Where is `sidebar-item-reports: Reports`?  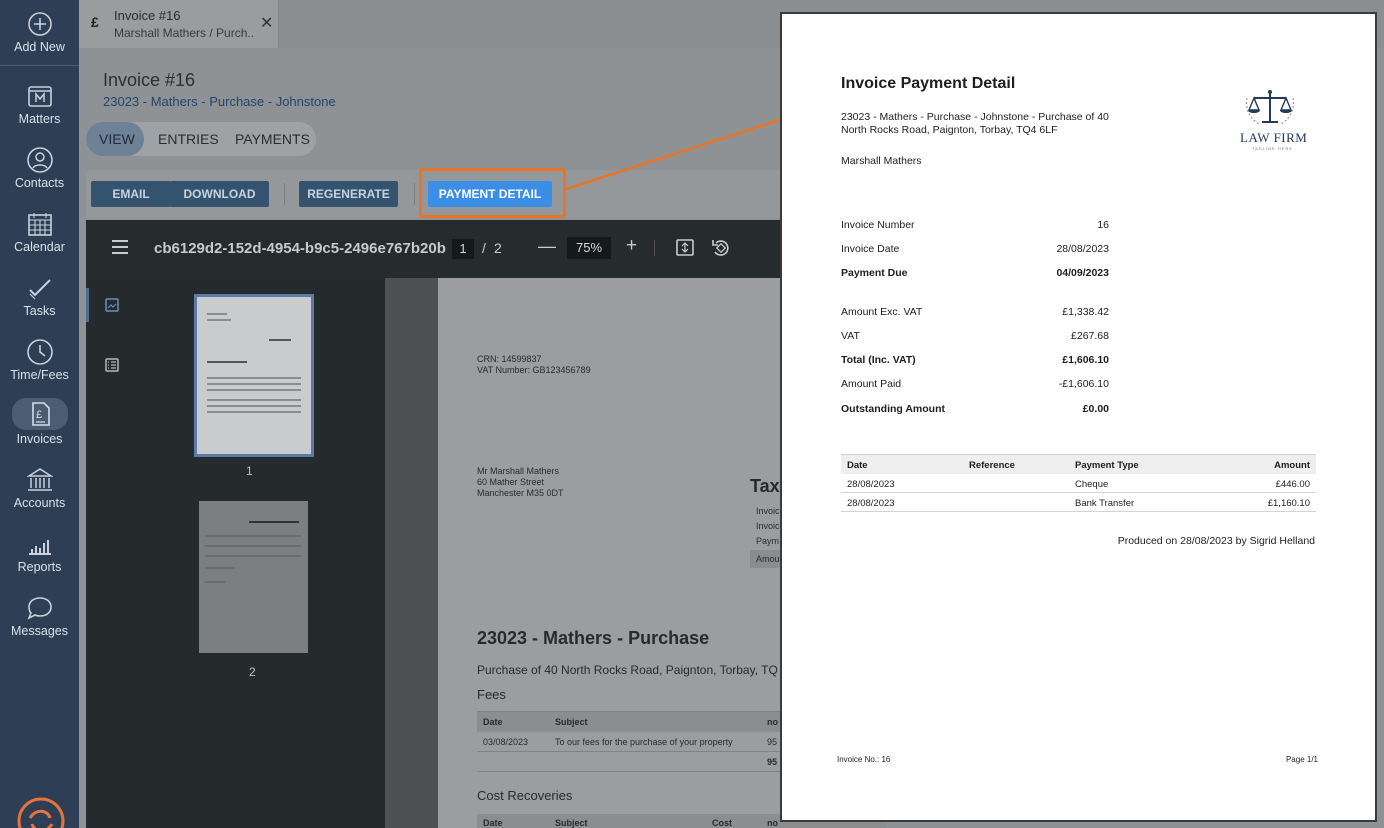 sidebar-item-reports: Reports is located at coordinates (39, 552).